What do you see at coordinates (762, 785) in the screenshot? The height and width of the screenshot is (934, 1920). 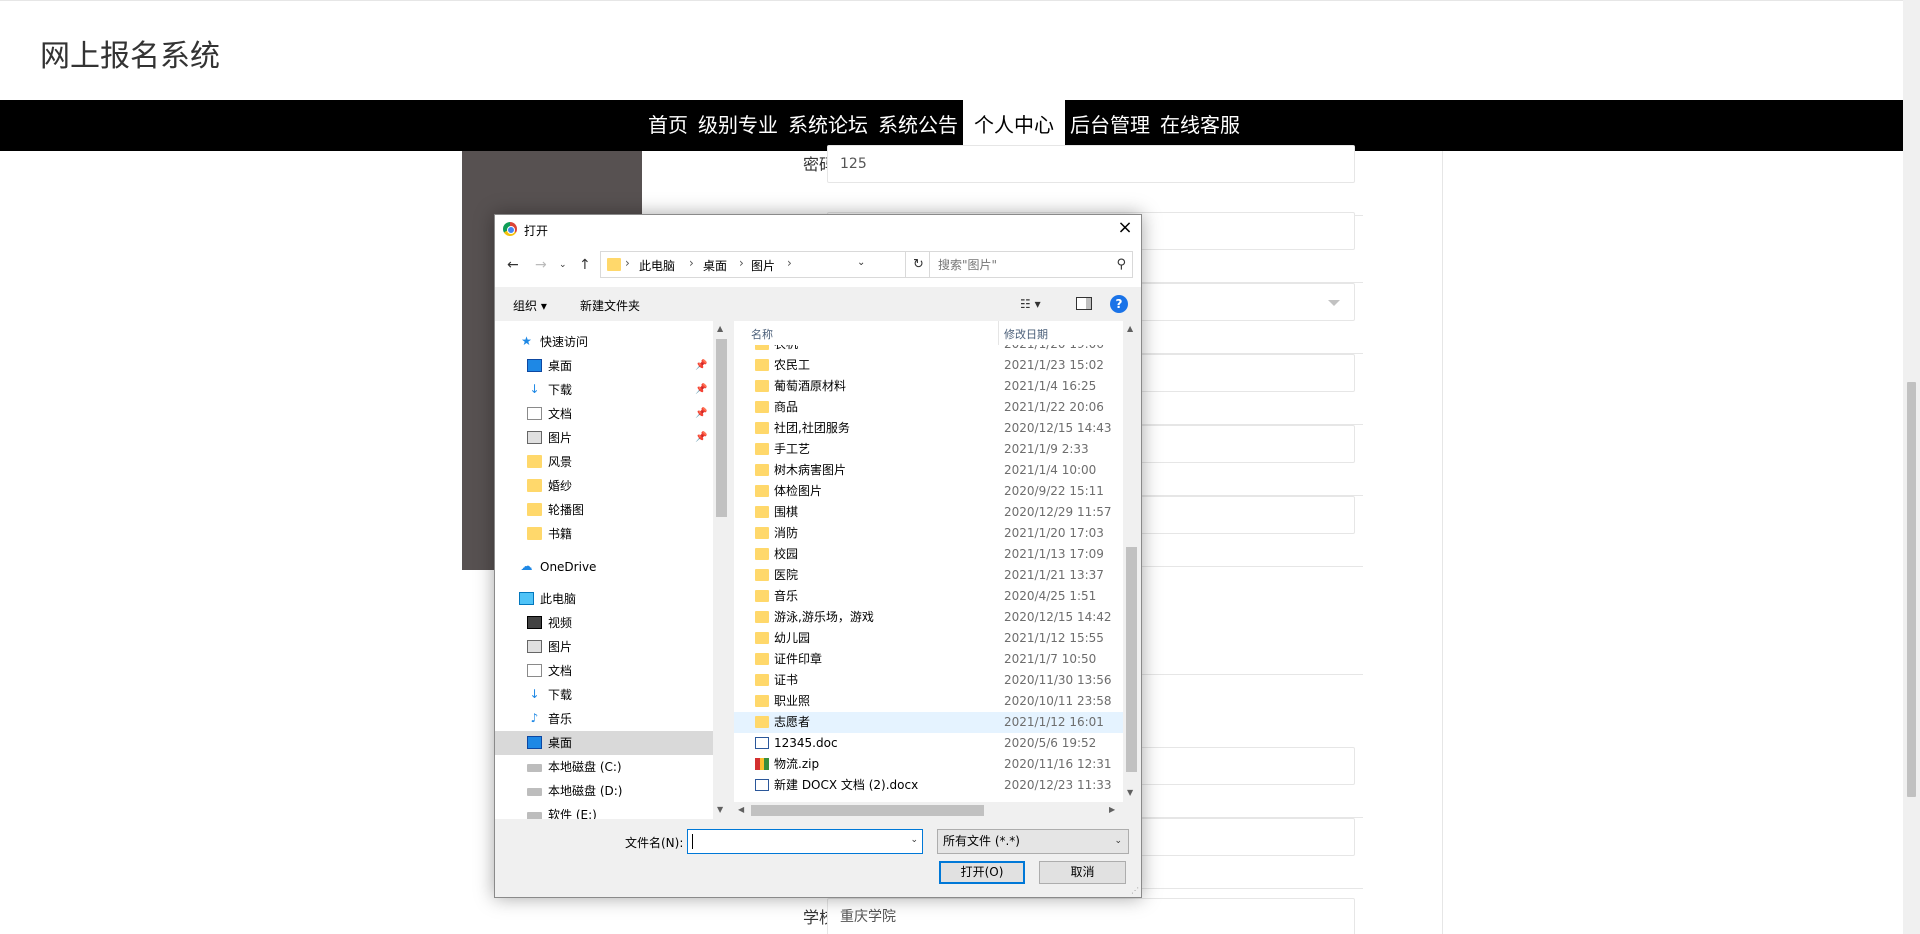 I see `document-icon` at bounding box center [762, 785].